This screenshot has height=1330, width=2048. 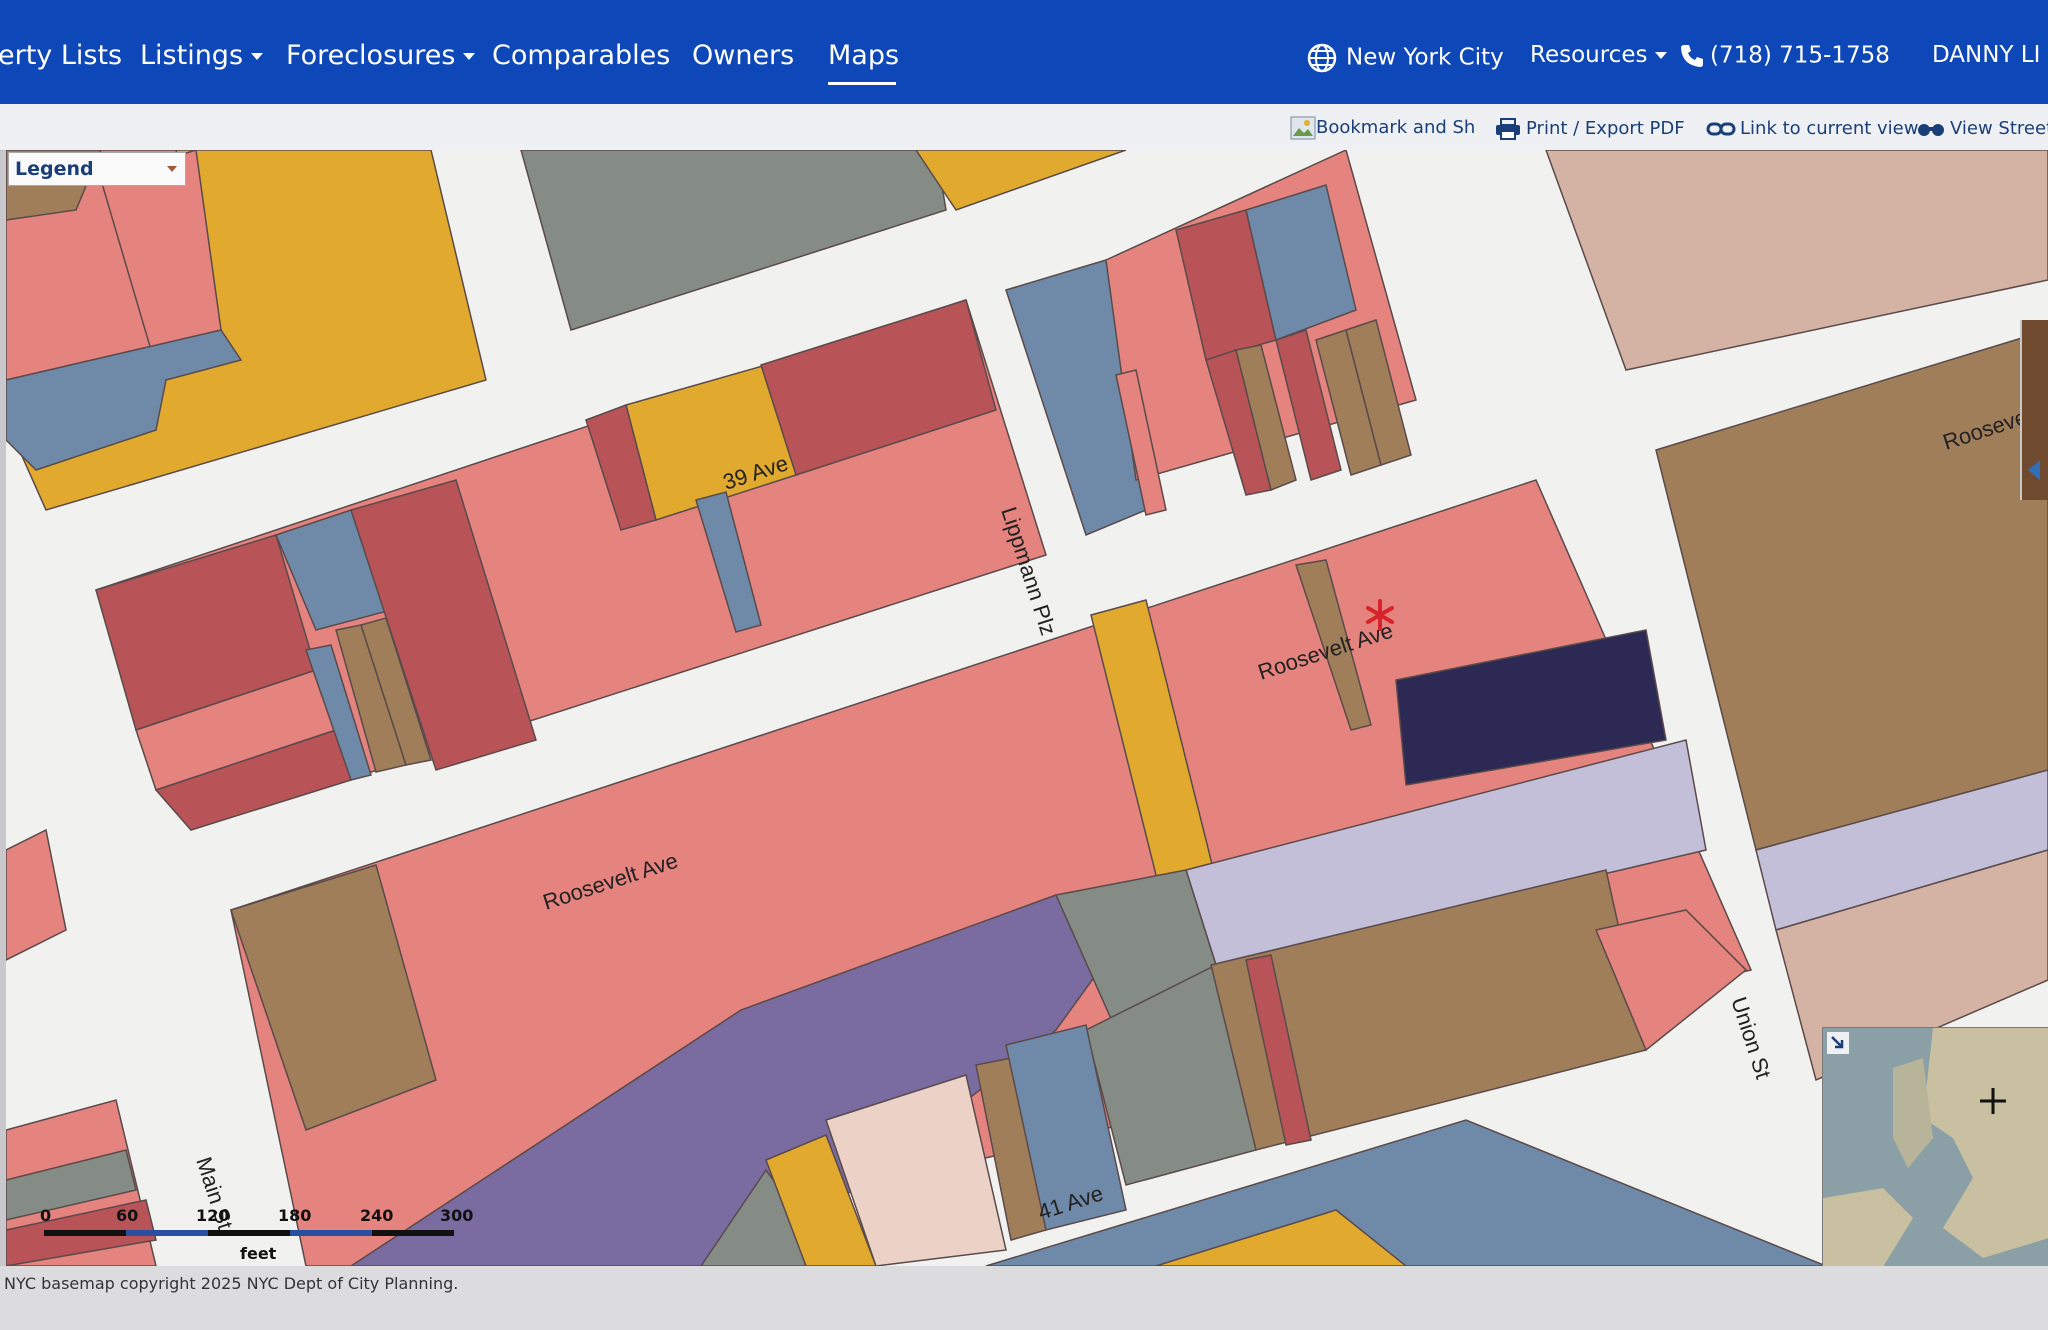 What do you see at coordinates (1800, 55) in the screenshot?
I see `nav-phone-number: (718) 715-1758` at bounding box center [1800, 55].